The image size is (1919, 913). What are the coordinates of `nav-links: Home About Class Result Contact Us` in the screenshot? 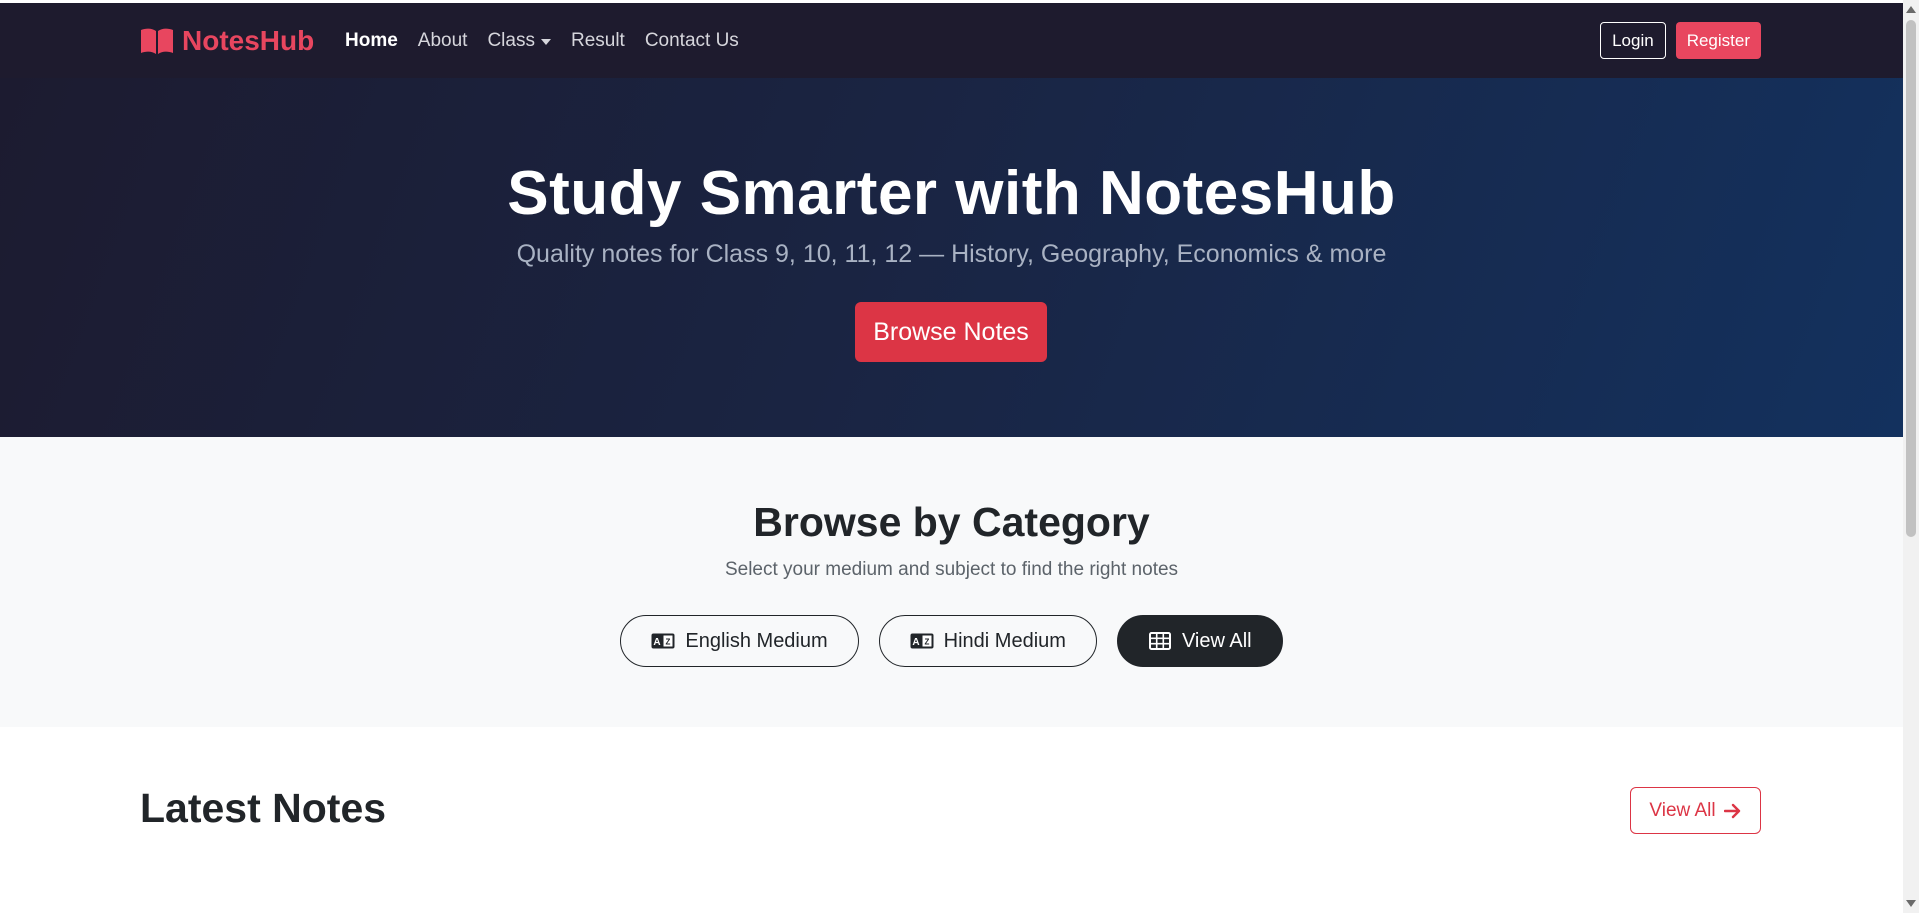 It's located at (542, 40).